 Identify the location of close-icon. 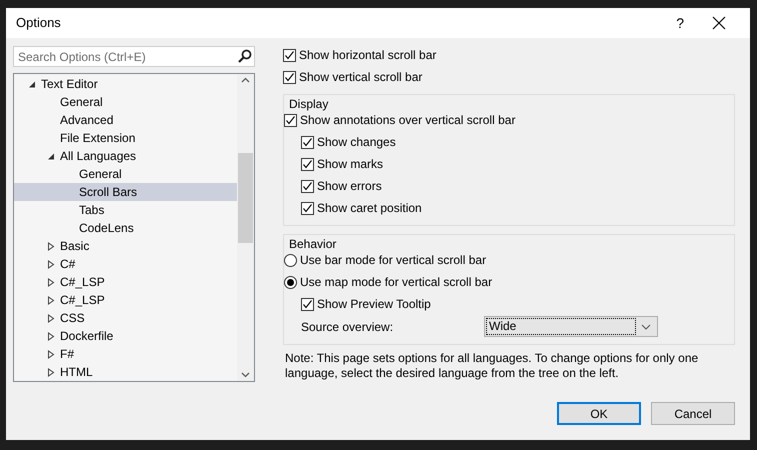
(719, 23).